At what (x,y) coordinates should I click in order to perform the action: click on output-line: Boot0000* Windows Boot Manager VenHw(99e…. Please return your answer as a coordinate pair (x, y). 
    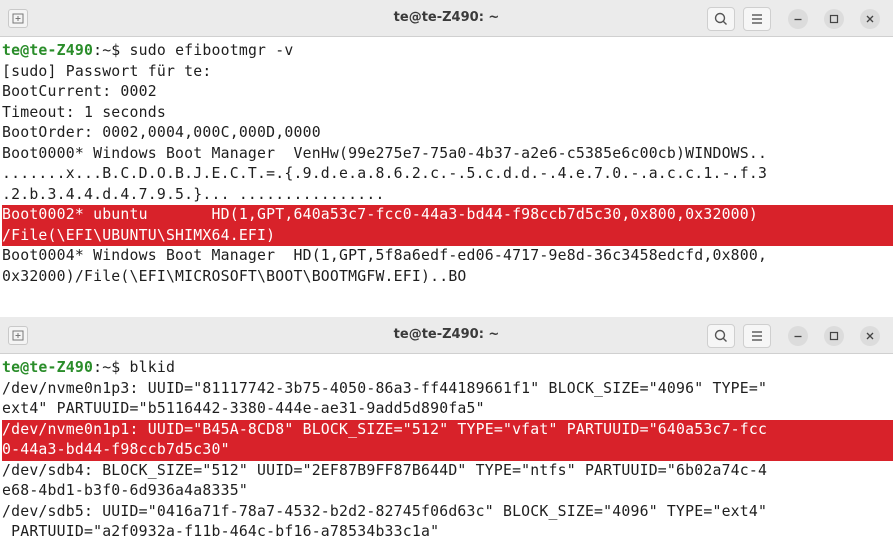
    Looking at the image, I should click on (385, 153).